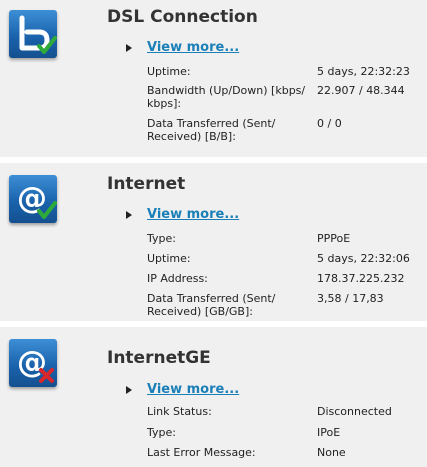 The width and height of the screenshot is (427, 467). Describe the element at coordinates (226, 97) in the screenshot. I see `row-label: Bandwidth (Up/Down) [kbps/ kbps]:` at that location.